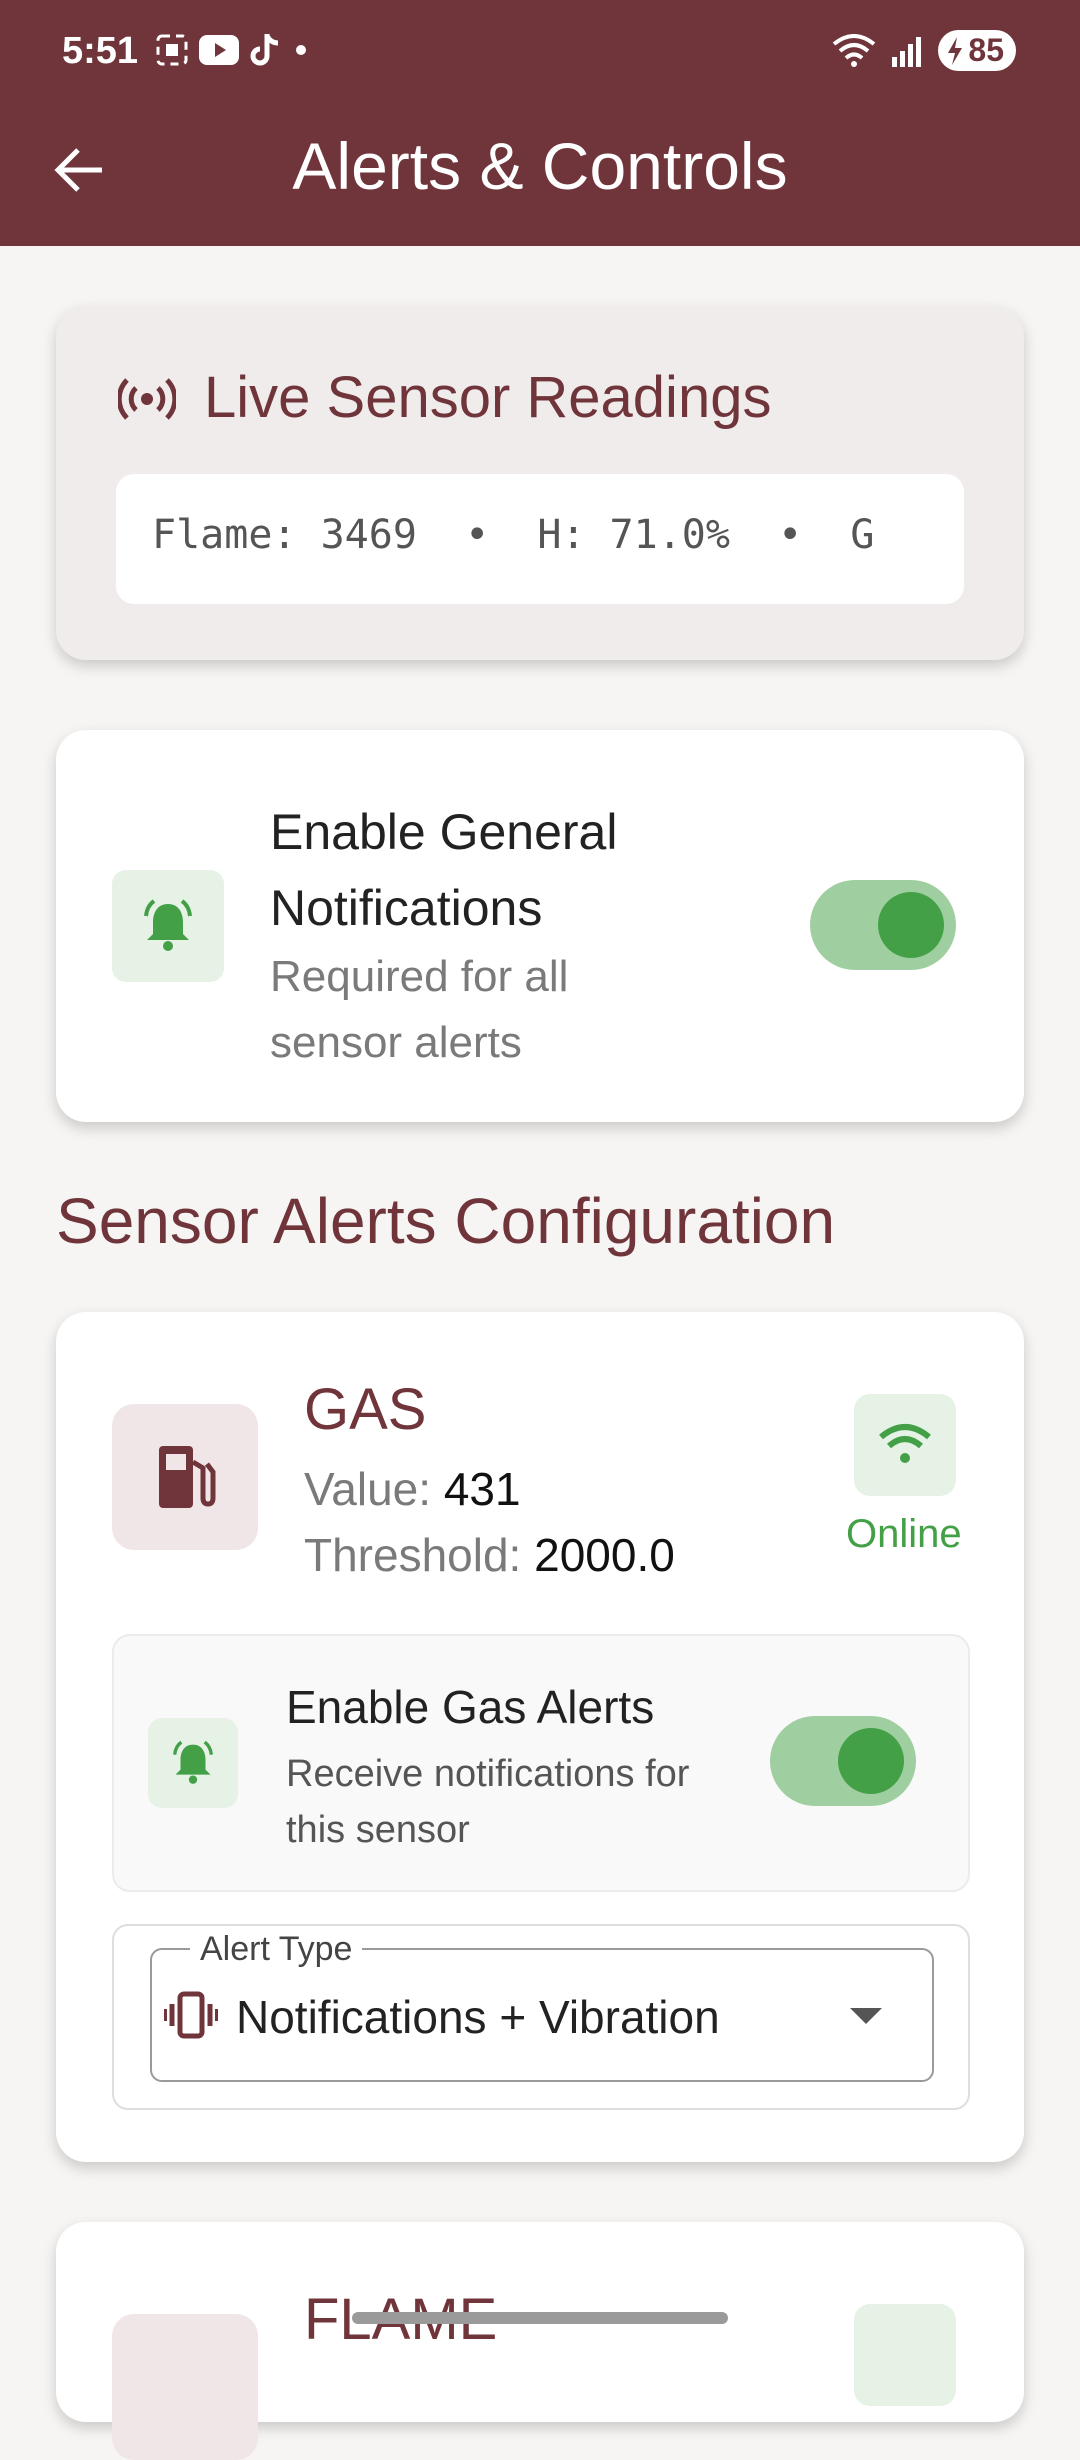  I want to click on general-notifications-title: Enable General Notifications, so click(443, 870).